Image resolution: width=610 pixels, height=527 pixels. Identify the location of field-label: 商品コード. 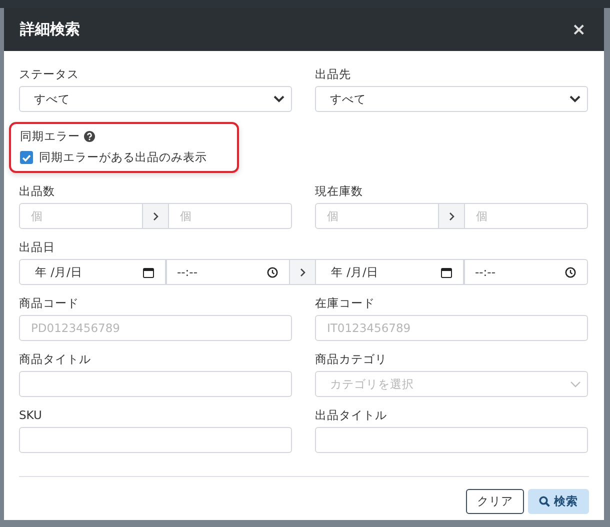
(49, 303).